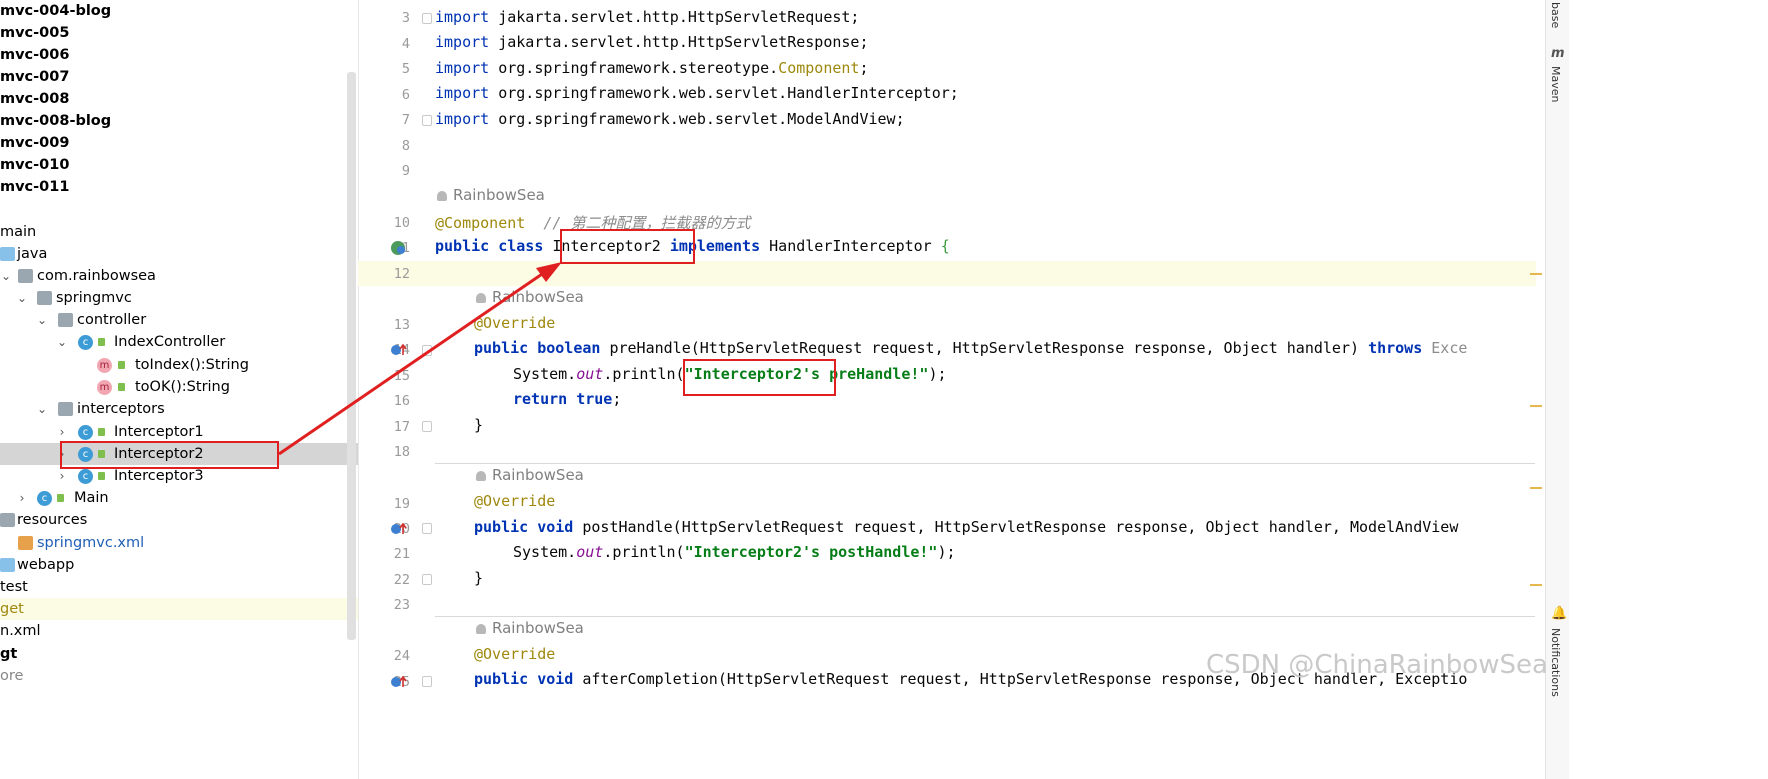 The width and height of the screenshot is (1768, 779). I want to click on code-line: return true;, so click(567, 399).